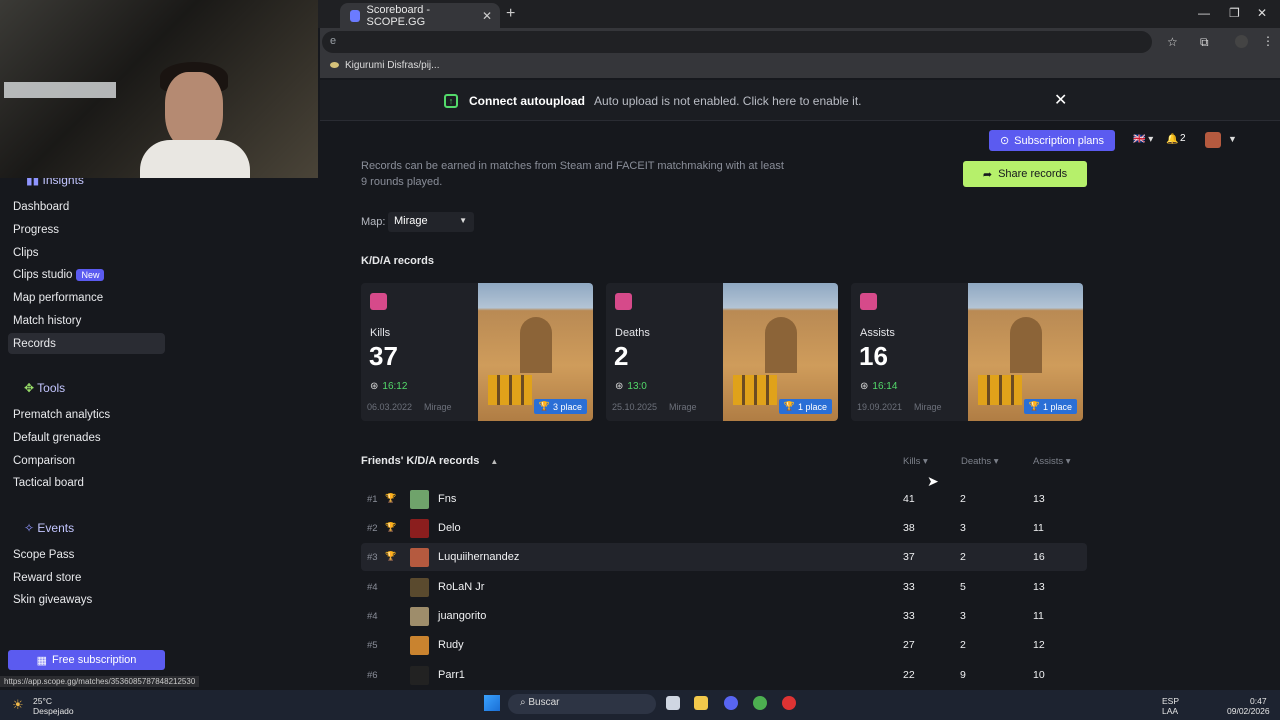  Describe the element at coordinates (731, 703) in the screenshot. I see `discord-icon` at that location.